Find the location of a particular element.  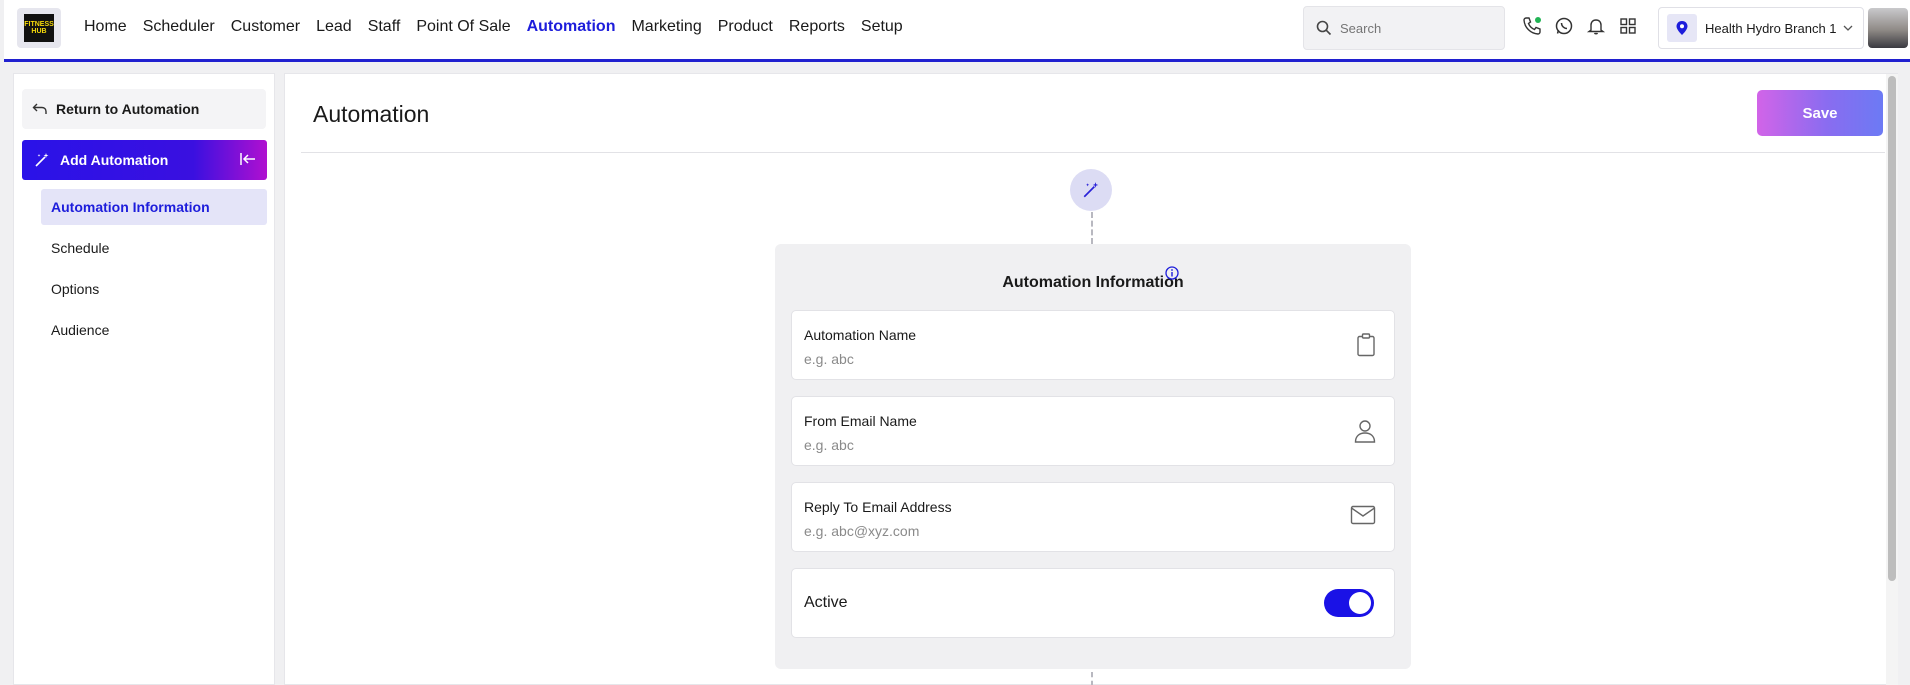

logo-mark: FITNESS HUB is located at coordinates (39, 28).